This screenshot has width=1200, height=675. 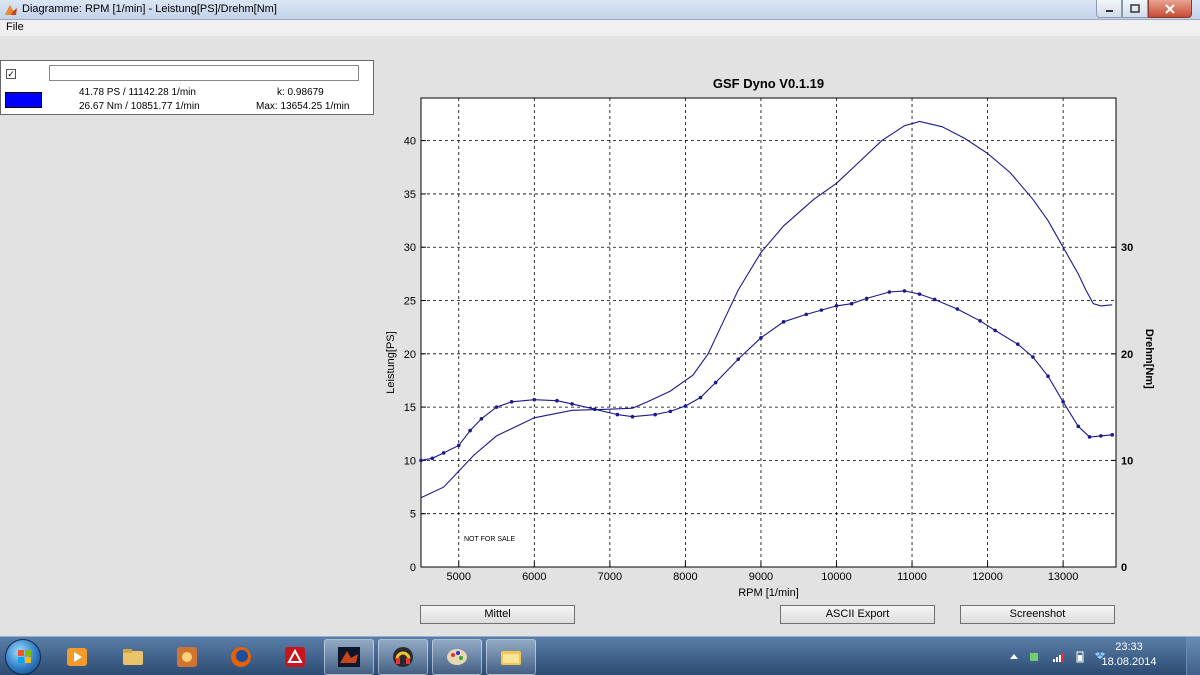 What do you see at coordinates (11, 74) in the screenshot?
I see `series-visibility-checkbox: ✓` at bounding box center [11, 74].